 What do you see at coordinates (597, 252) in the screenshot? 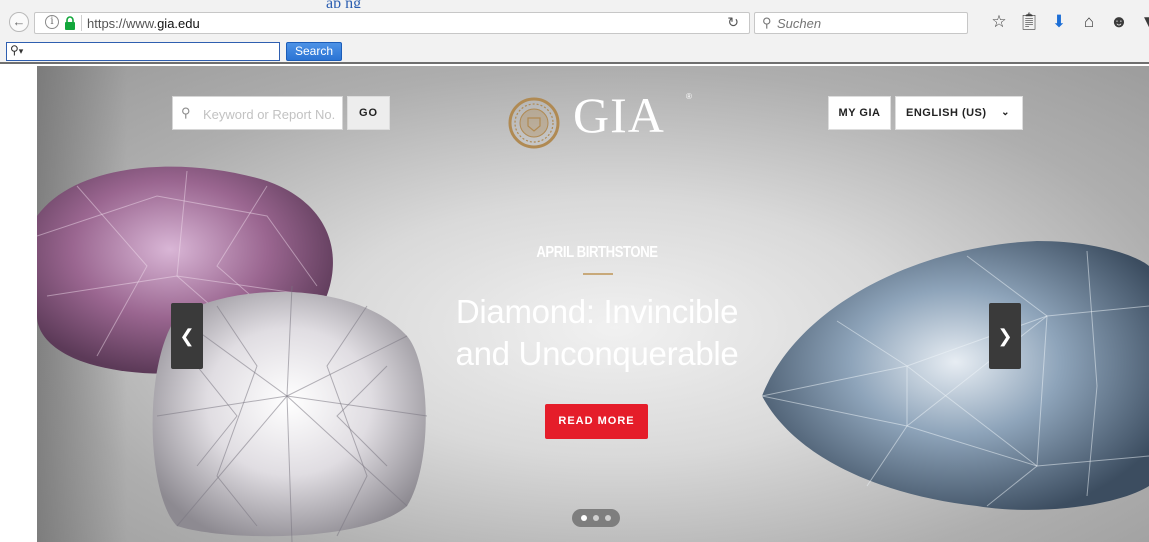
I see `slide-eyebrow: APRIL BIRTHSTONE` at bounding box center [597, 252].